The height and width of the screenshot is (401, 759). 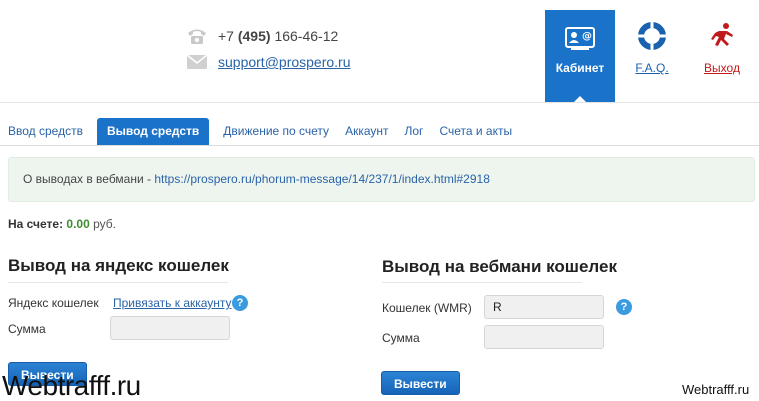 I want to click on cabinet-icon: @, so click(x=580, y=40).